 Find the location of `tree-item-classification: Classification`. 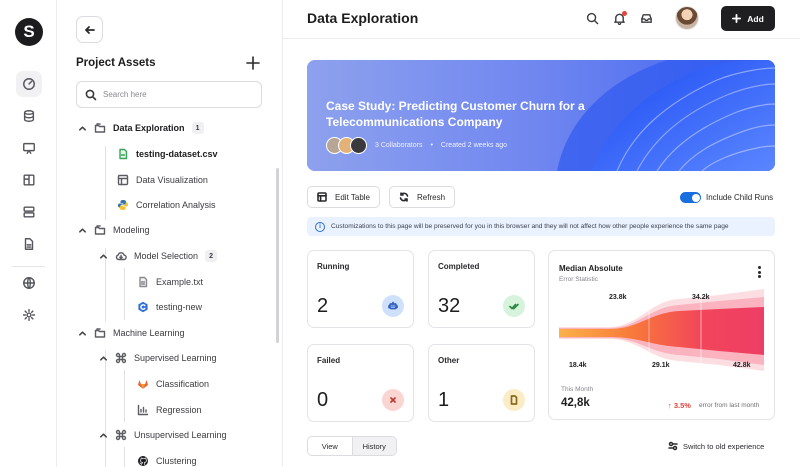

tree-item-classification: Classification is located at coordinates (172, 384).